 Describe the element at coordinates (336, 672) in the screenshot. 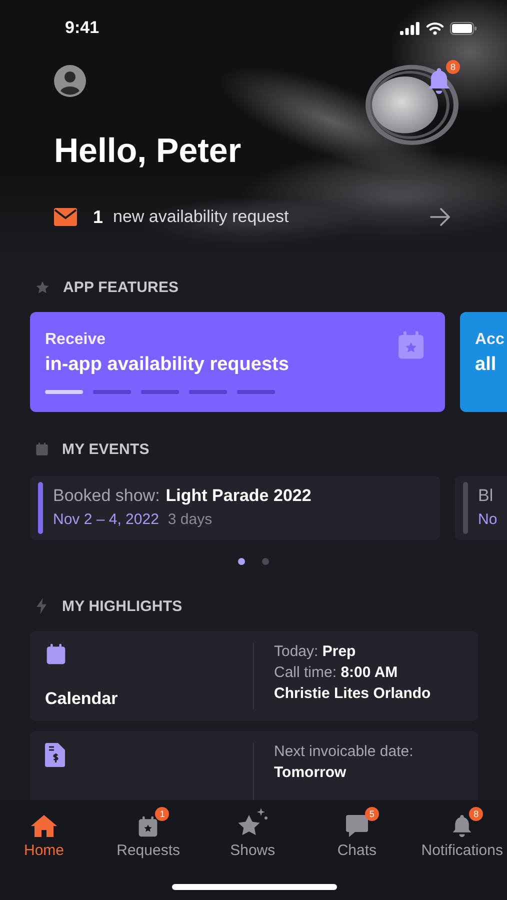

I see `highlight-detail: Call time: 8:00 AM` at that location.